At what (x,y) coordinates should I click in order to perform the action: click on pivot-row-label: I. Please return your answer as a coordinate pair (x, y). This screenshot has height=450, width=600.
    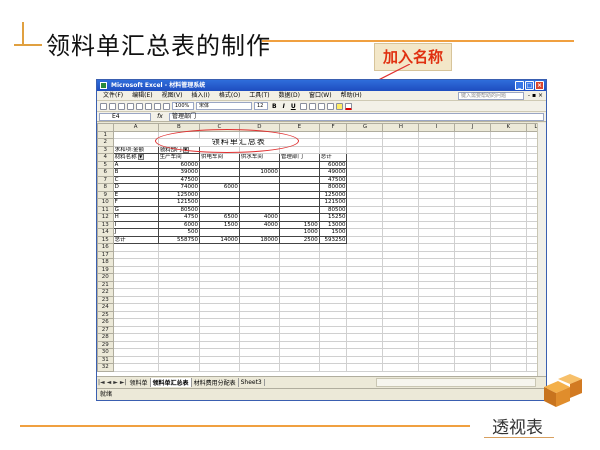
    Looking at the image, I should click on (135, 224).